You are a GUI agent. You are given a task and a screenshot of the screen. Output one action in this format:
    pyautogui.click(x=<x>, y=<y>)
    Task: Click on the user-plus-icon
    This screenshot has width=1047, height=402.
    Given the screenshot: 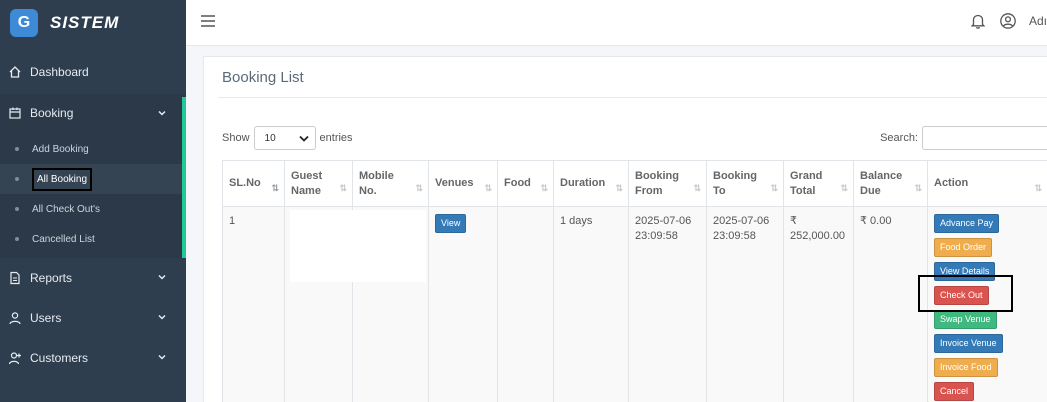 What is the action you would take?
    pyautogui.click(x=15, y=358)
    